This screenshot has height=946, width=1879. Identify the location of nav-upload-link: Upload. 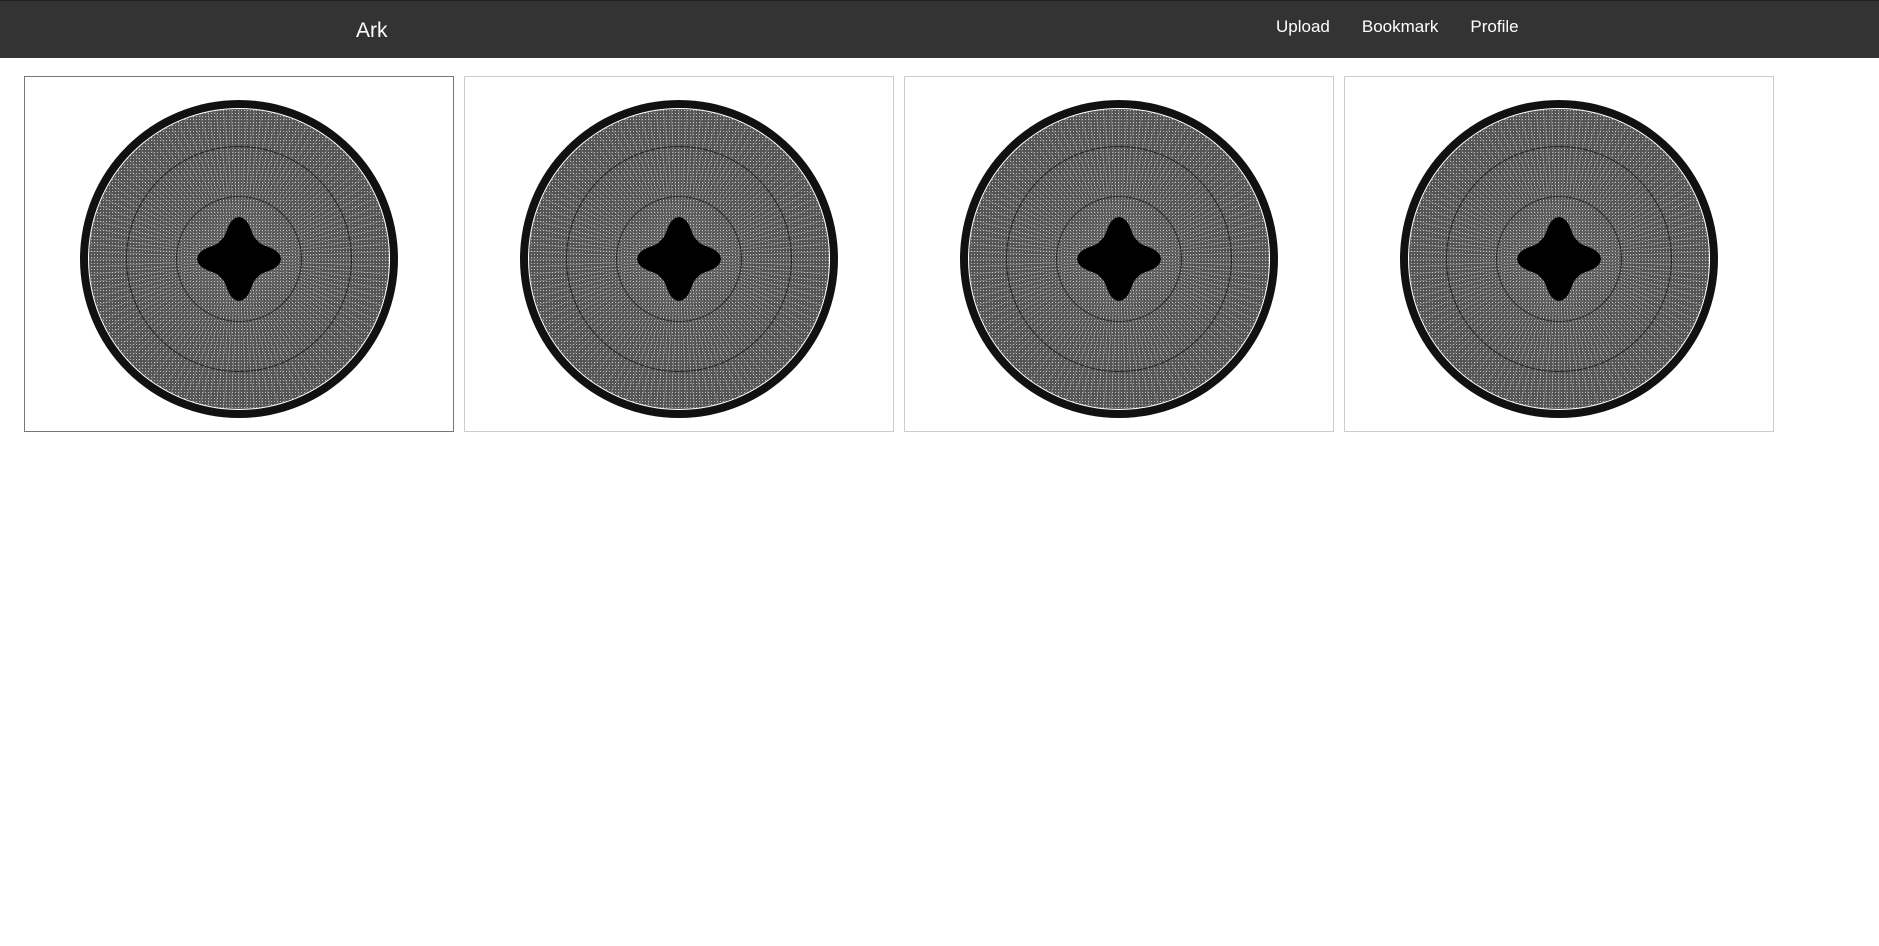
(1303, 27).